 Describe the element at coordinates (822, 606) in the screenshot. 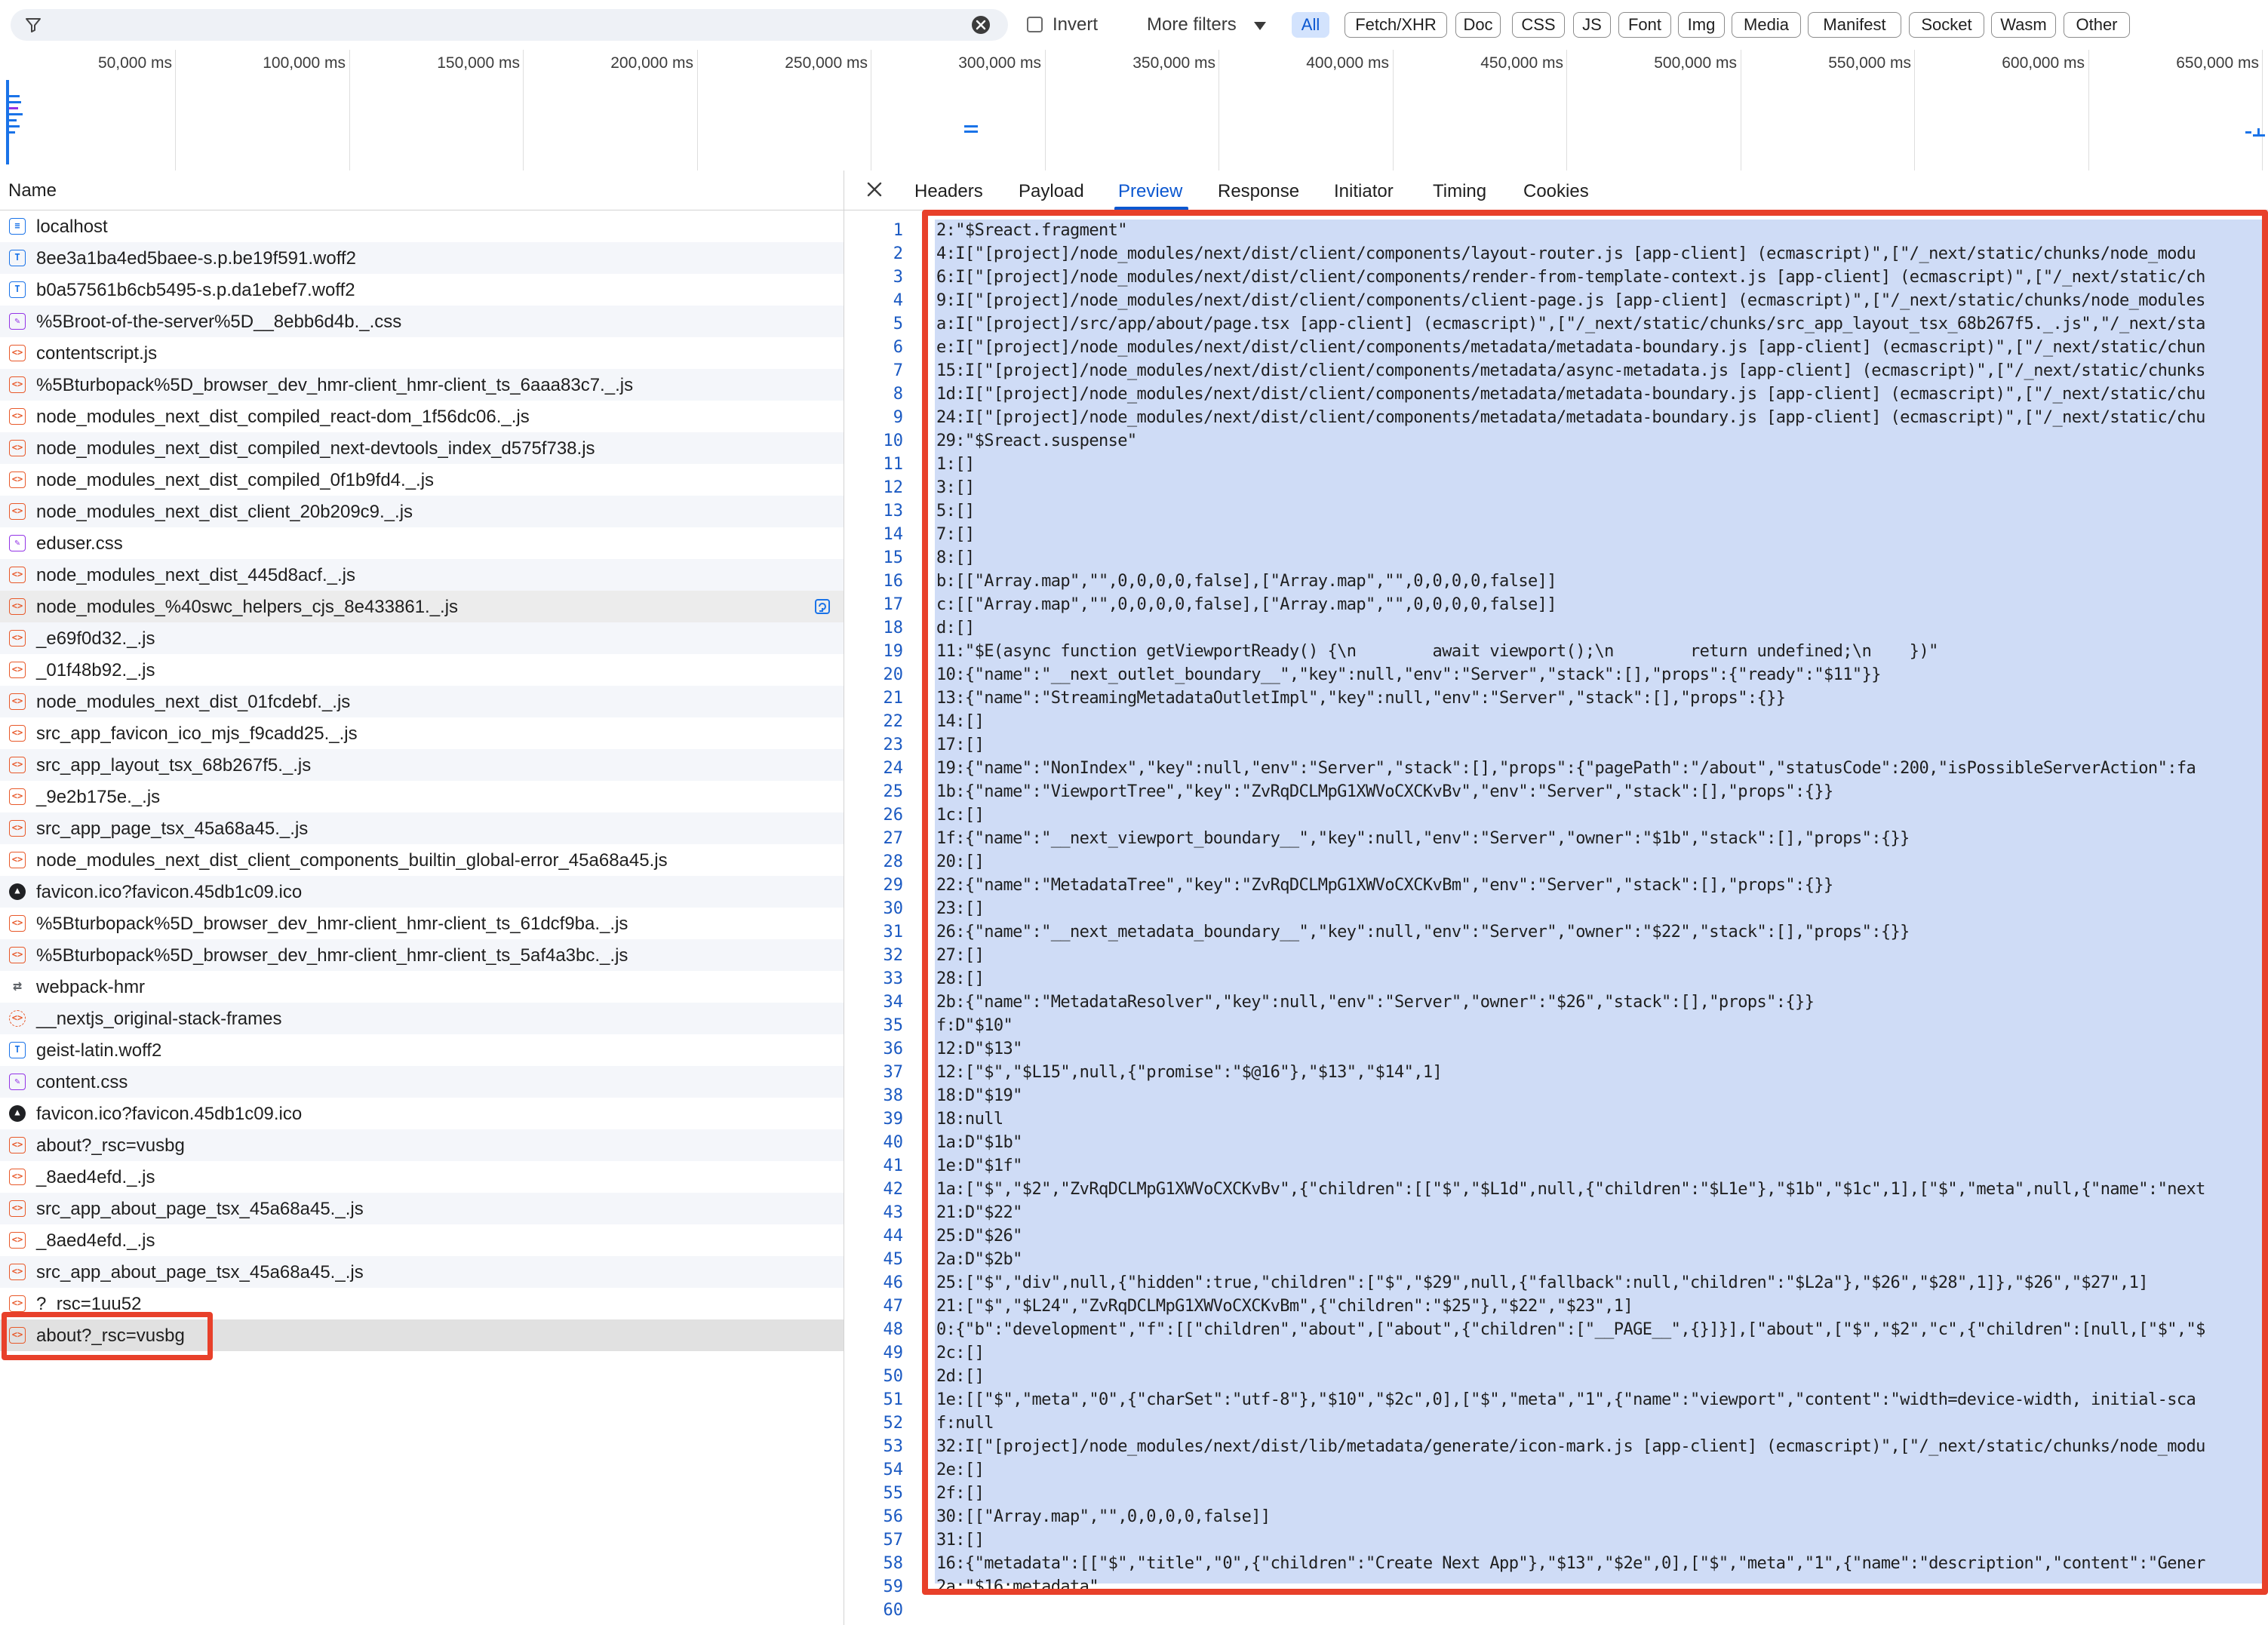

I see `override-content-icon` at that location.